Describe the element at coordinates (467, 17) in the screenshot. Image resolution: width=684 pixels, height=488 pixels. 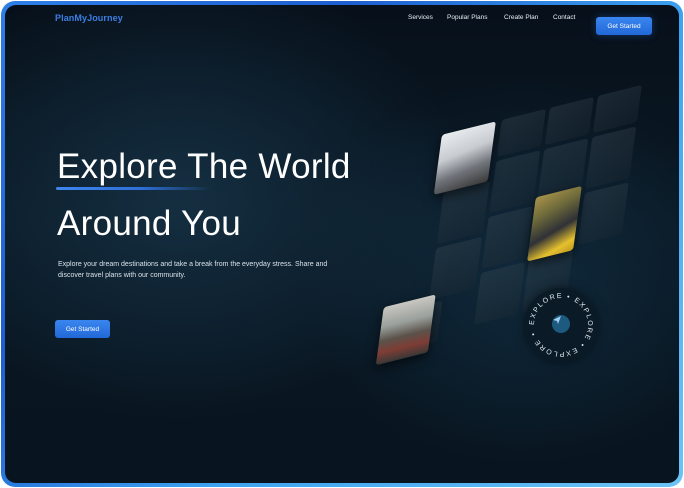
I see `nav-link-popular-plans: Popular Plans` at that location.